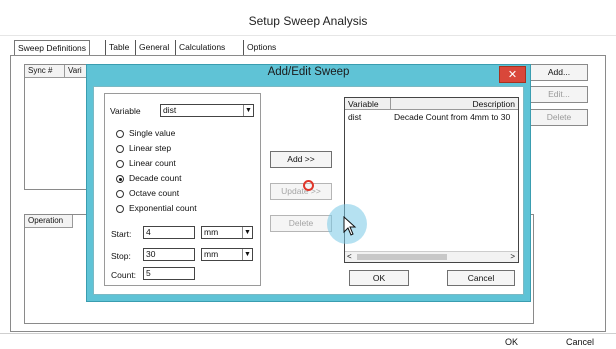 The width and height of the screenshot is (616, 349). I want to click on start-input: 4, so click(169, 232).